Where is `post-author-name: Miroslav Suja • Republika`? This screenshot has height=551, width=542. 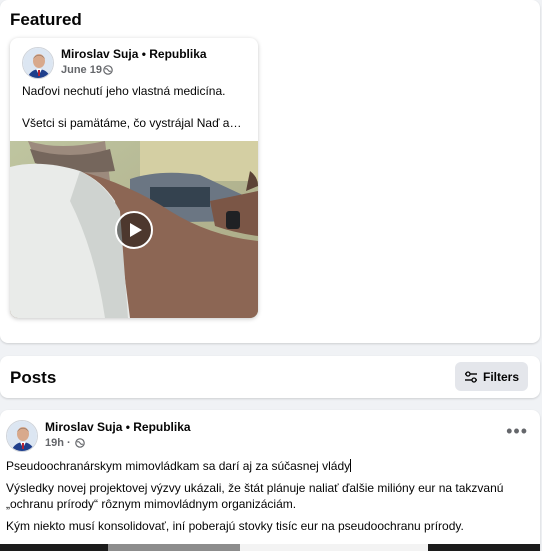
post-author-name: Miroslav Suja • Republika is located at coordinates (118, 427).